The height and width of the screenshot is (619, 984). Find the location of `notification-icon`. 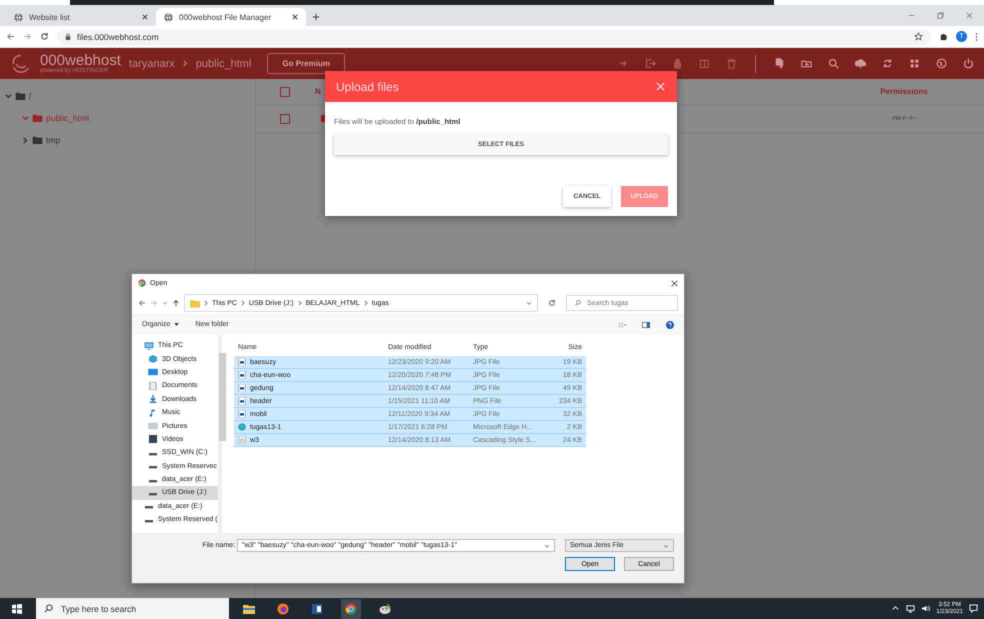

notification-icon is located at coordinates (973, 608).